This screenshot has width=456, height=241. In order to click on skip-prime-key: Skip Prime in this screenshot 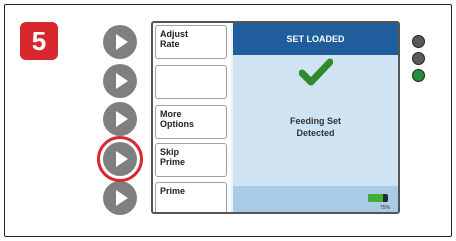, I will do `click(191, 160)`.